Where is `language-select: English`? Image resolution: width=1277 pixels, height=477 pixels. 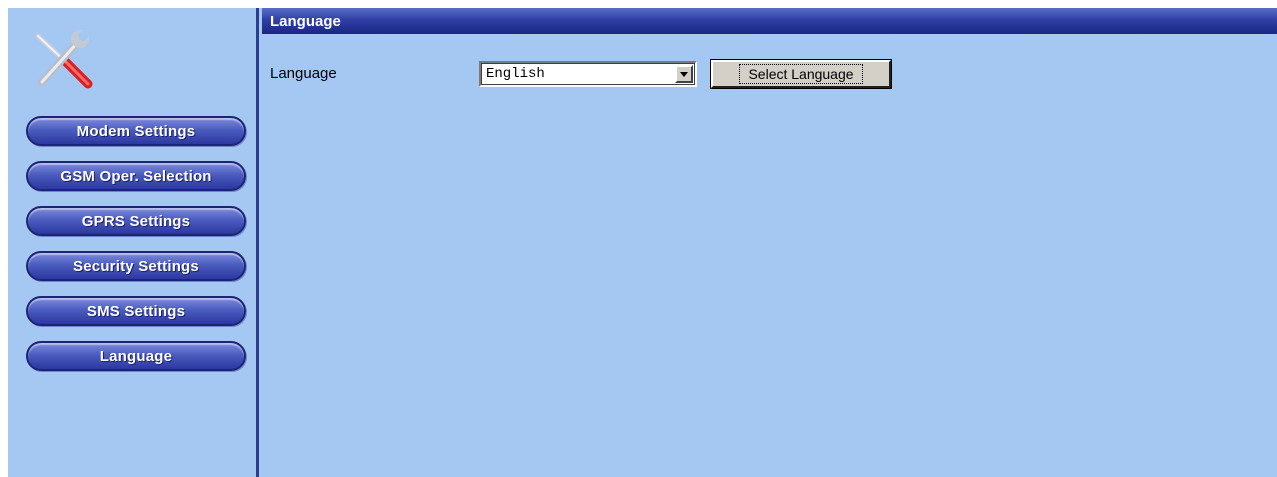 language-select: English is located at coordinates (588, 74).